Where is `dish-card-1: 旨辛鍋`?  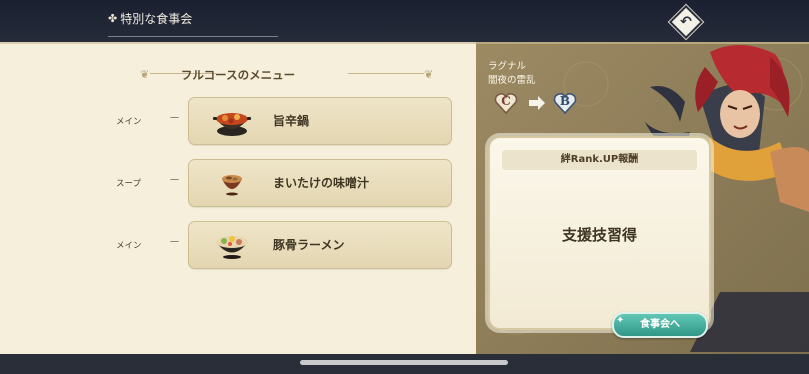 dish-card-1: 旨辛鍋 is located at coordinates (320, 121).